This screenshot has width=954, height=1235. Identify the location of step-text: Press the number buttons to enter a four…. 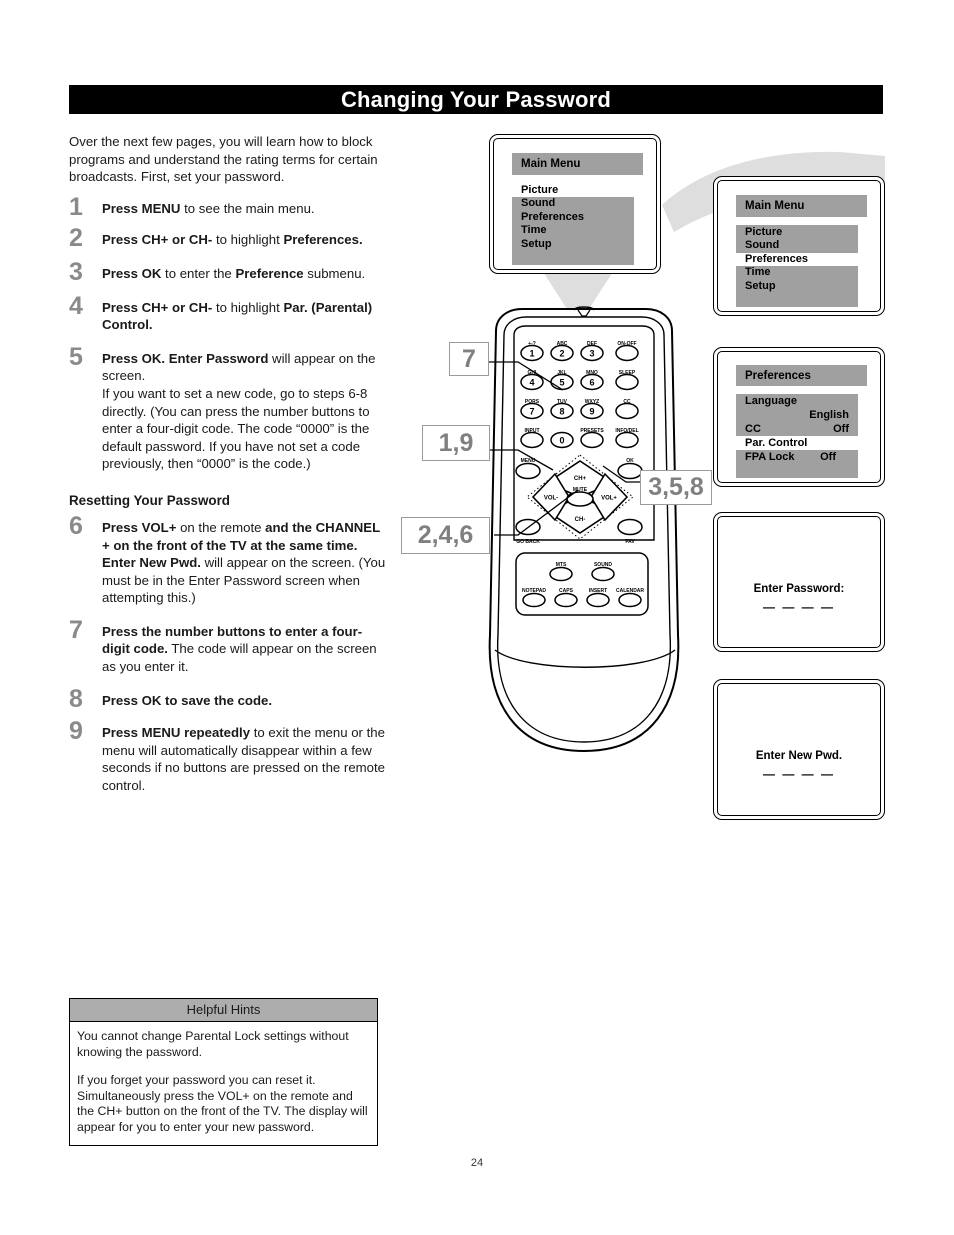
(239, 649).